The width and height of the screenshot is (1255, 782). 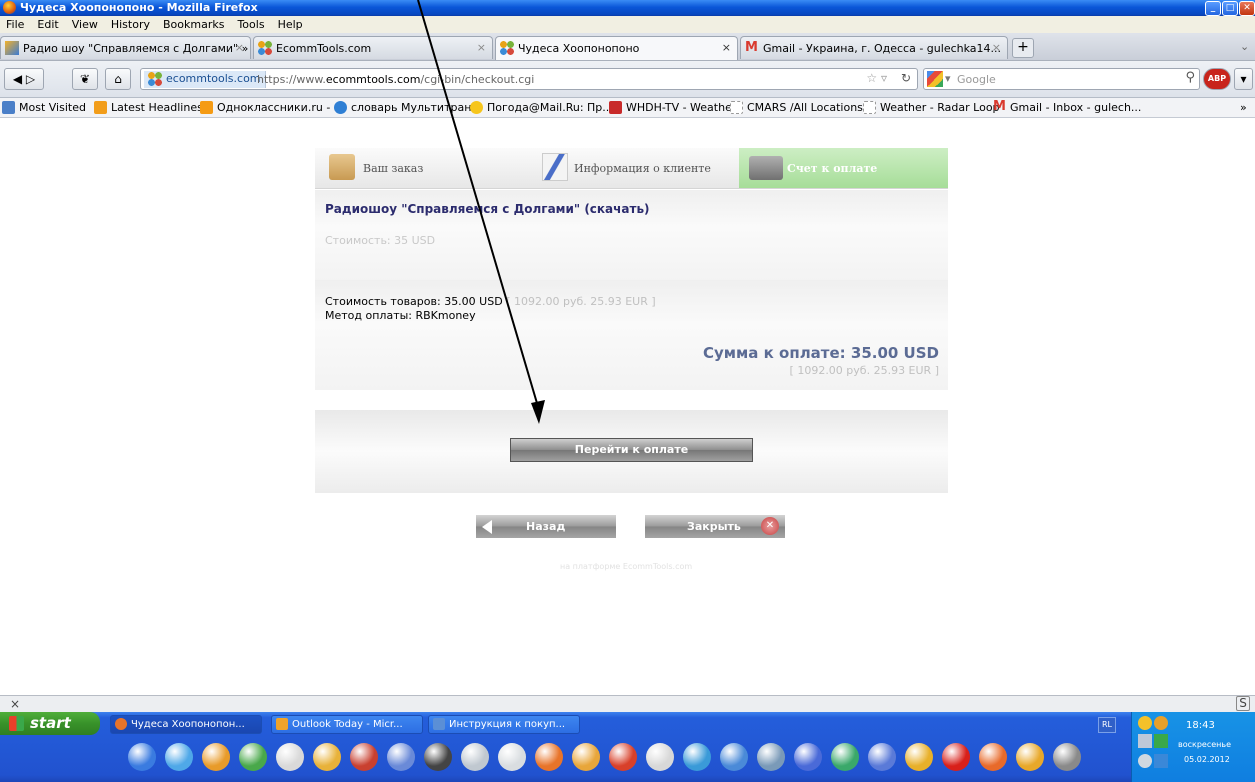 I want to click on minimize-button: _, so click(x=1213, y=8).